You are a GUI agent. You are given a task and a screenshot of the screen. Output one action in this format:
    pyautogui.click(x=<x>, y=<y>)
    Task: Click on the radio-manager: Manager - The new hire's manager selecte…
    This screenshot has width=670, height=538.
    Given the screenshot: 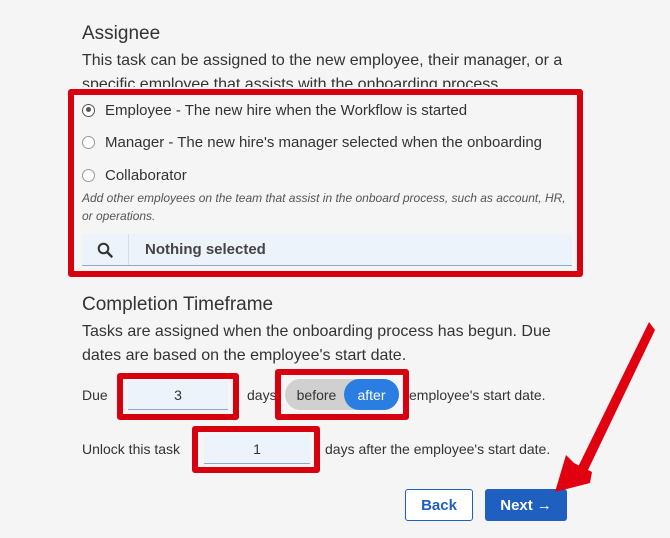 What is the action you would take?
    pyautogui.click(x=312, y=142)
    